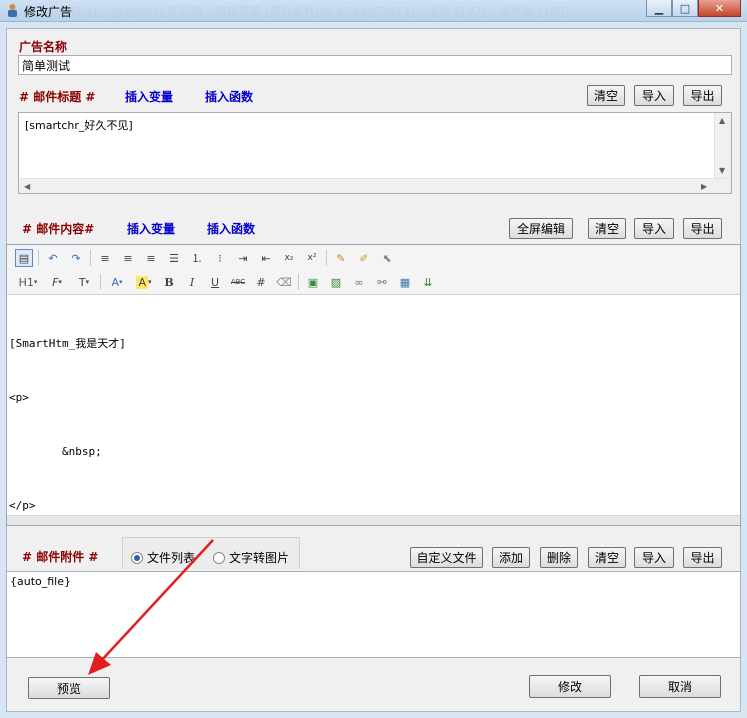 The image size is (747, 718). Describe the element at coordinates (261, 282) in the screenshot. I see `table-grid-icon: #` at that location.